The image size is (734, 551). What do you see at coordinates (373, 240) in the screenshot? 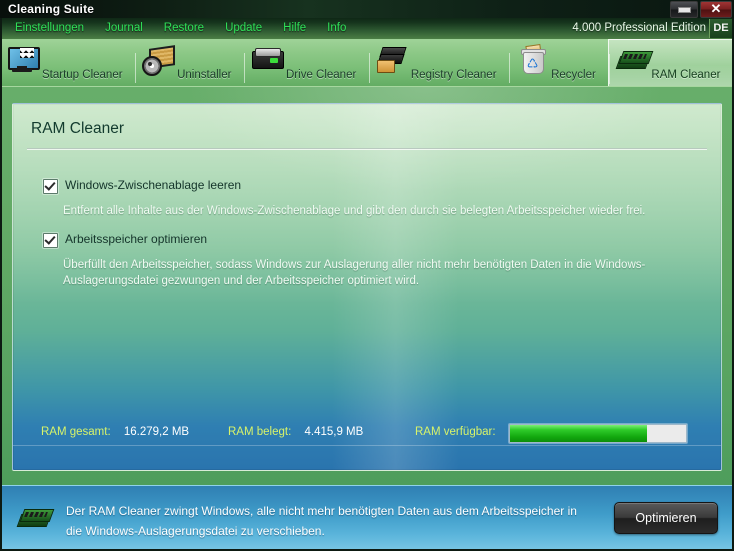
I see `option-optimize-memory-row: Arbeitsspeicher optimieren` at bounding box center [373, 240].